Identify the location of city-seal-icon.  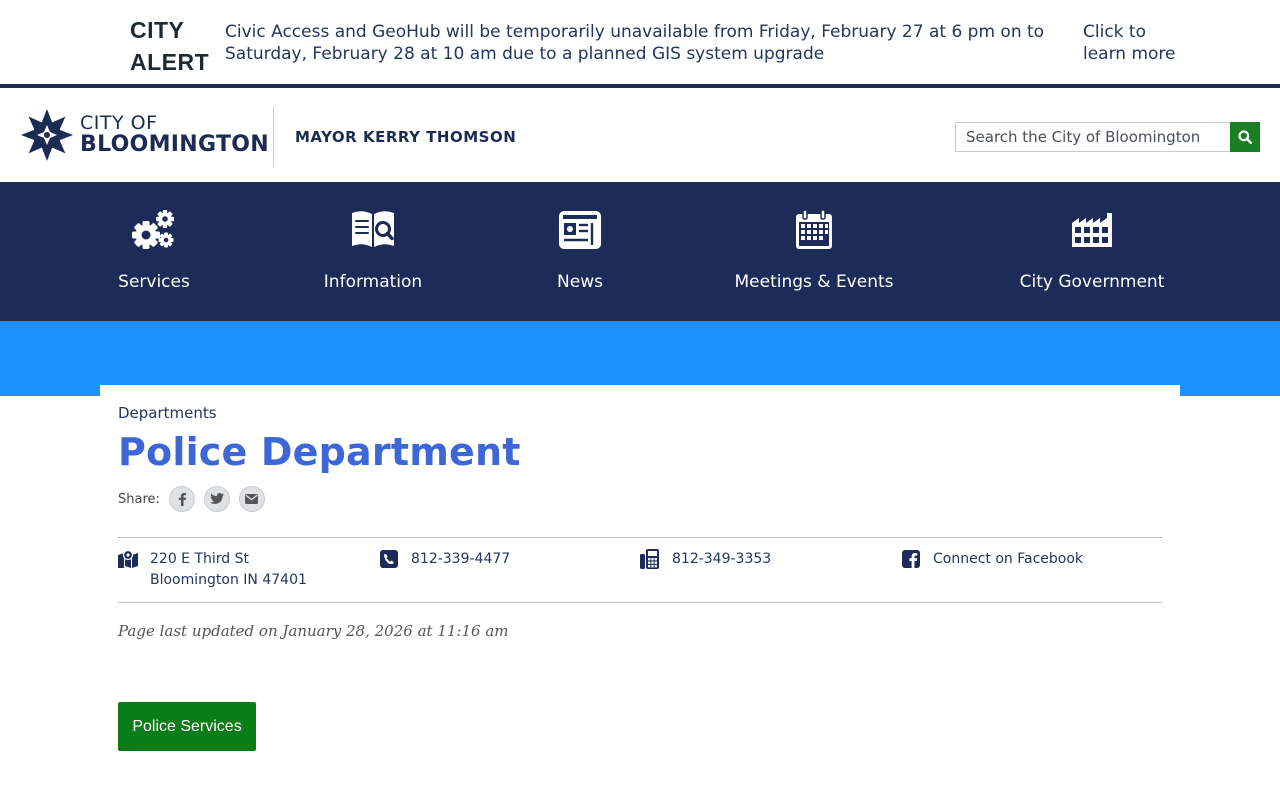
(47, 135).